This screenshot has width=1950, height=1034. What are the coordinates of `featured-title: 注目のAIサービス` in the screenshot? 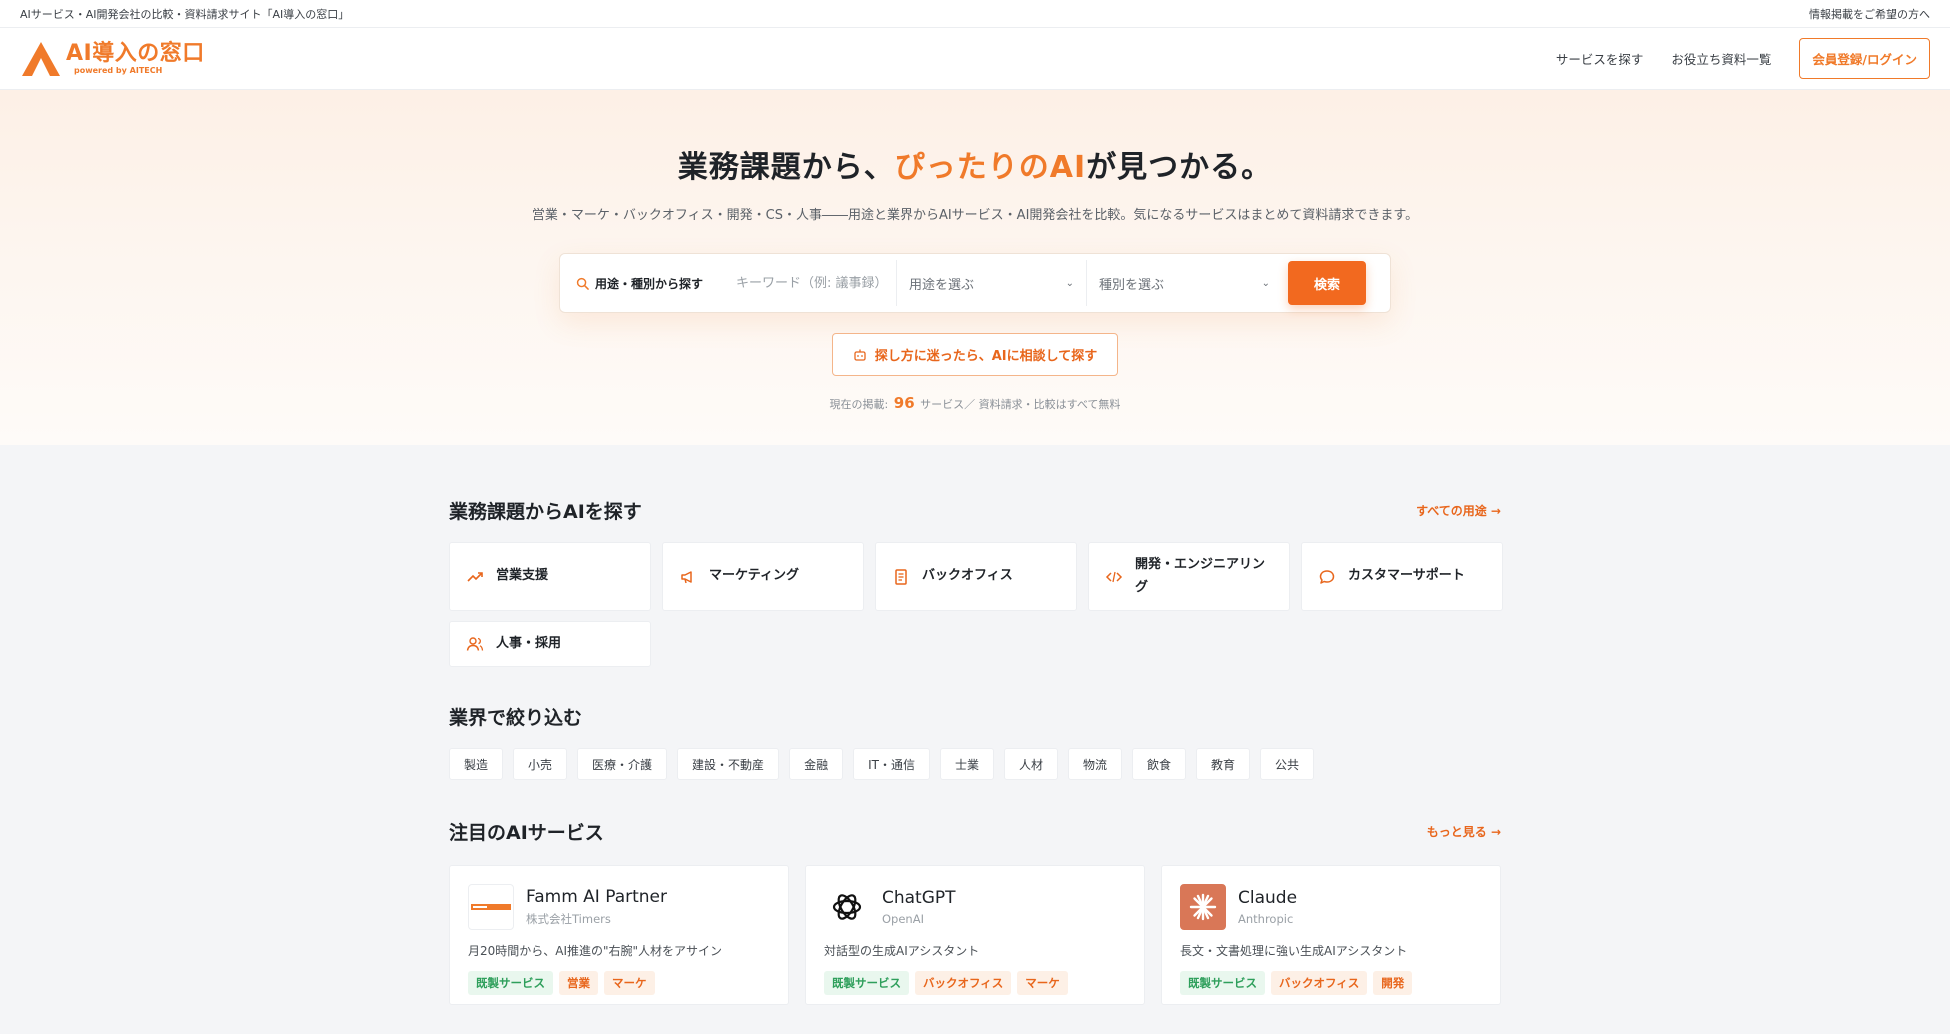 It's located at (526, 833).